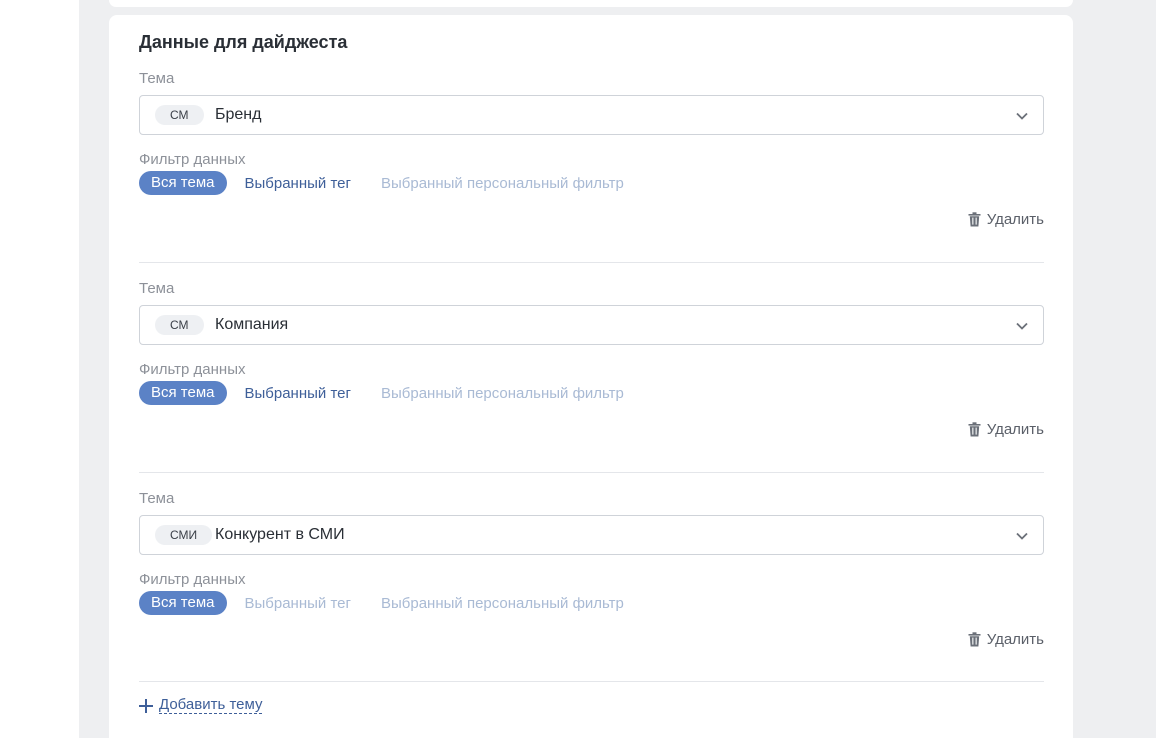 This screenshot has width=1156, height=738. What do you see at coordinates (238, 114) in the screenshot?
I see `theme-select-value: Бренд` at bounding box center [238, 114].